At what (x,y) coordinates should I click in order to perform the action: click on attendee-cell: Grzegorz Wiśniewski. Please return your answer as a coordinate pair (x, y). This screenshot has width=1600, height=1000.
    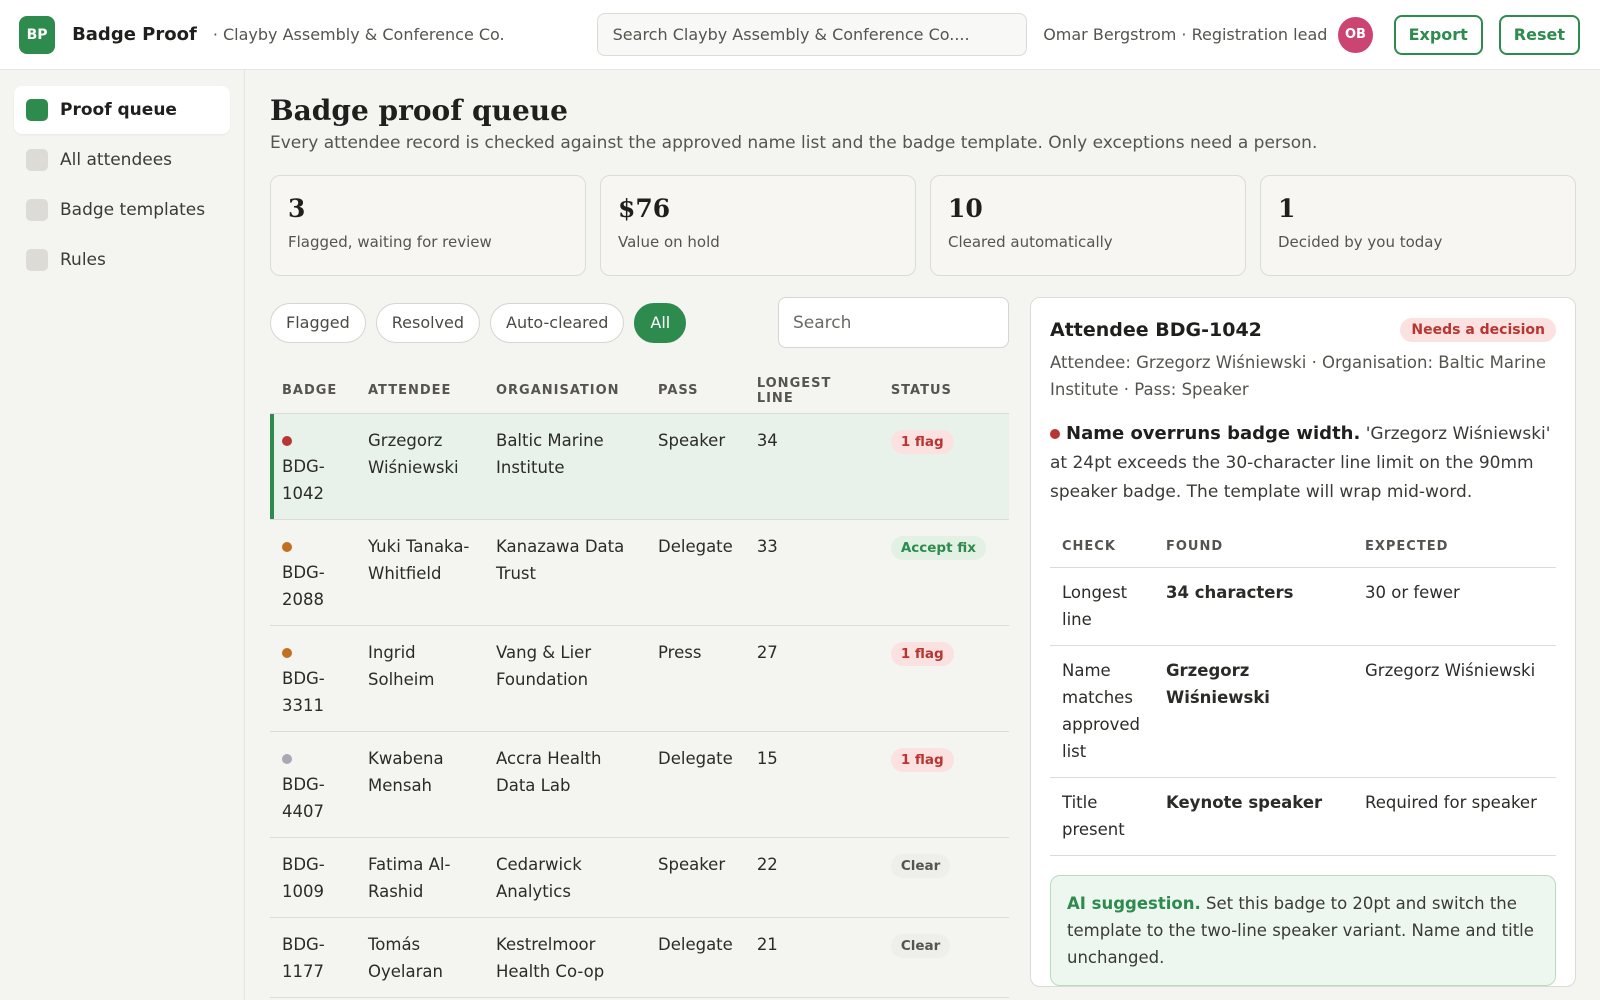
    Looking at the image, I should click on (420, 466).